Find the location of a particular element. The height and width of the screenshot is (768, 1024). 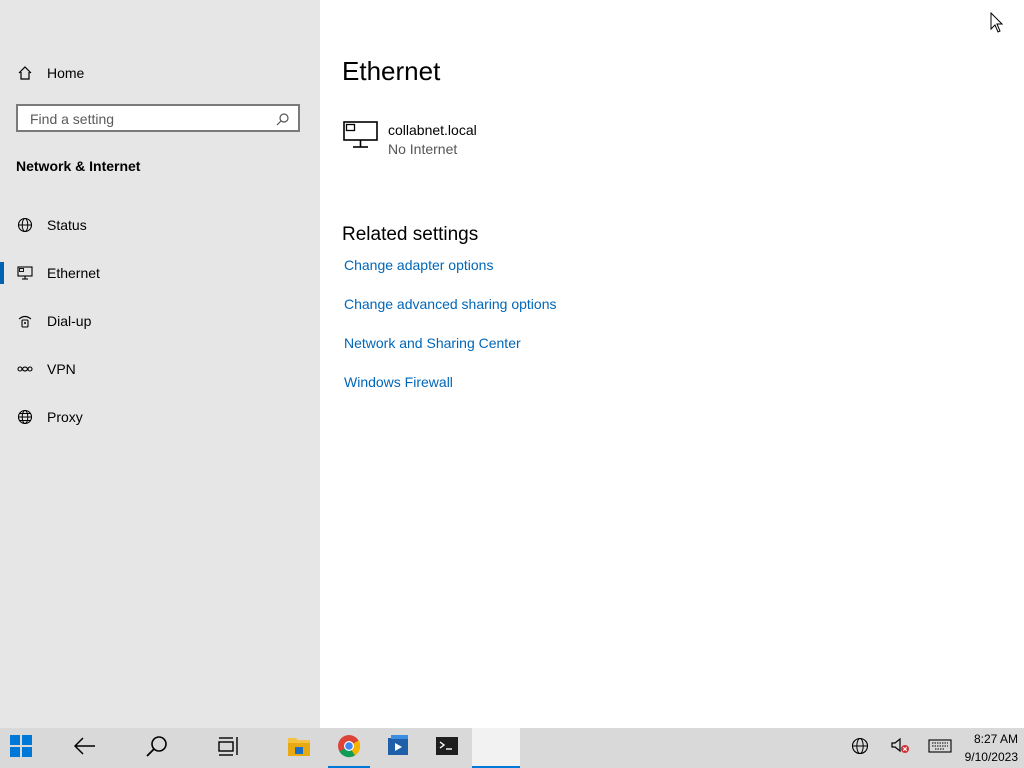

clock-date: 9/10/2023 is located at coordinates (991, 757).